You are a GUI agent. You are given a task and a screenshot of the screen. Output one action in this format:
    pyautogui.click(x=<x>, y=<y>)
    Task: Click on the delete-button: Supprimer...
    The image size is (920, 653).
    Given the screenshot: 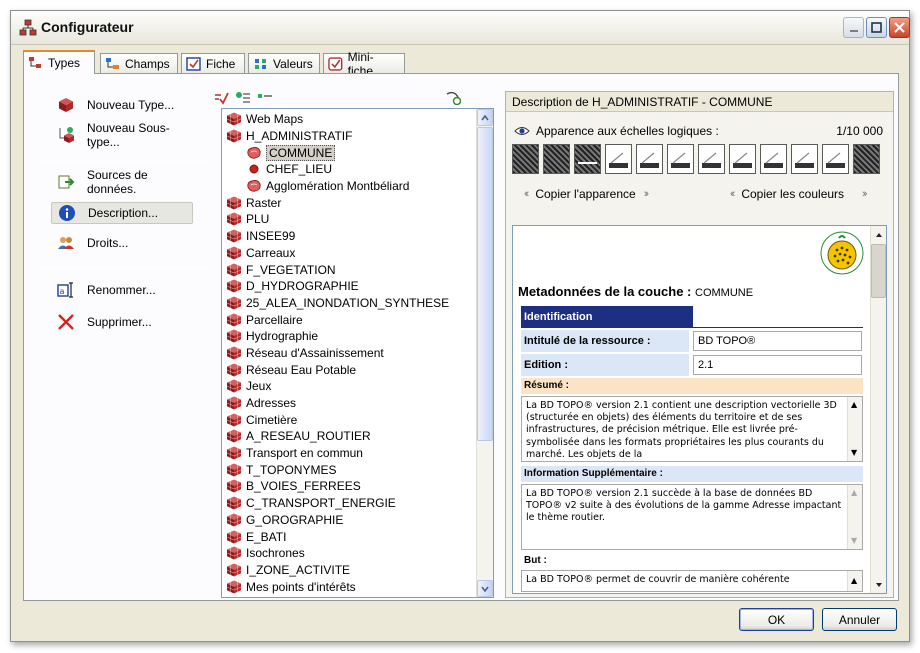 What is the action you would take?
    pyautogui.click(x=122, y=322)
    